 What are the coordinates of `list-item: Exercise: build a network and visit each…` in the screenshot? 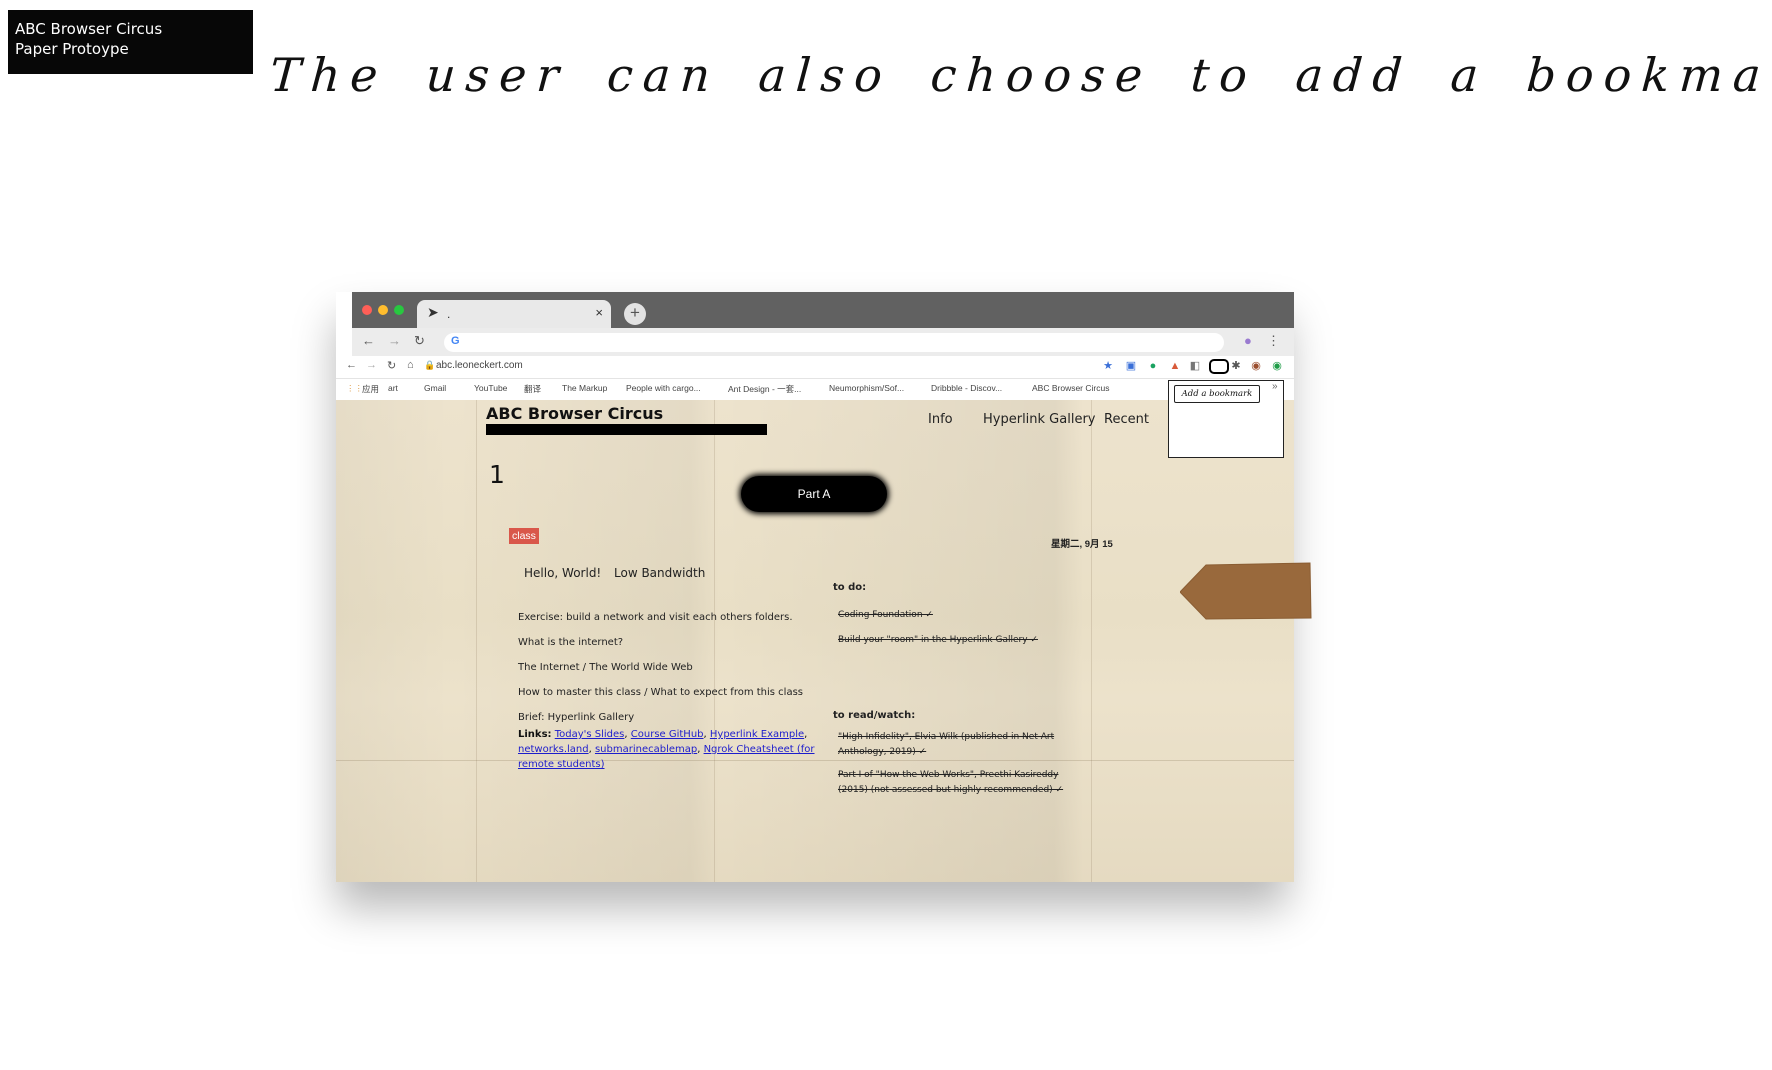 It's located at (655, 617).